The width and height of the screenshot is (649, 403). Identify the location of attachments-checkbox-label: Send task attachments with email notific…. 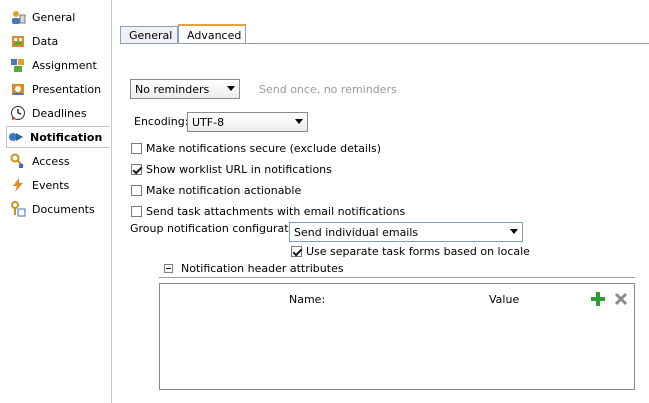
(276, 211).